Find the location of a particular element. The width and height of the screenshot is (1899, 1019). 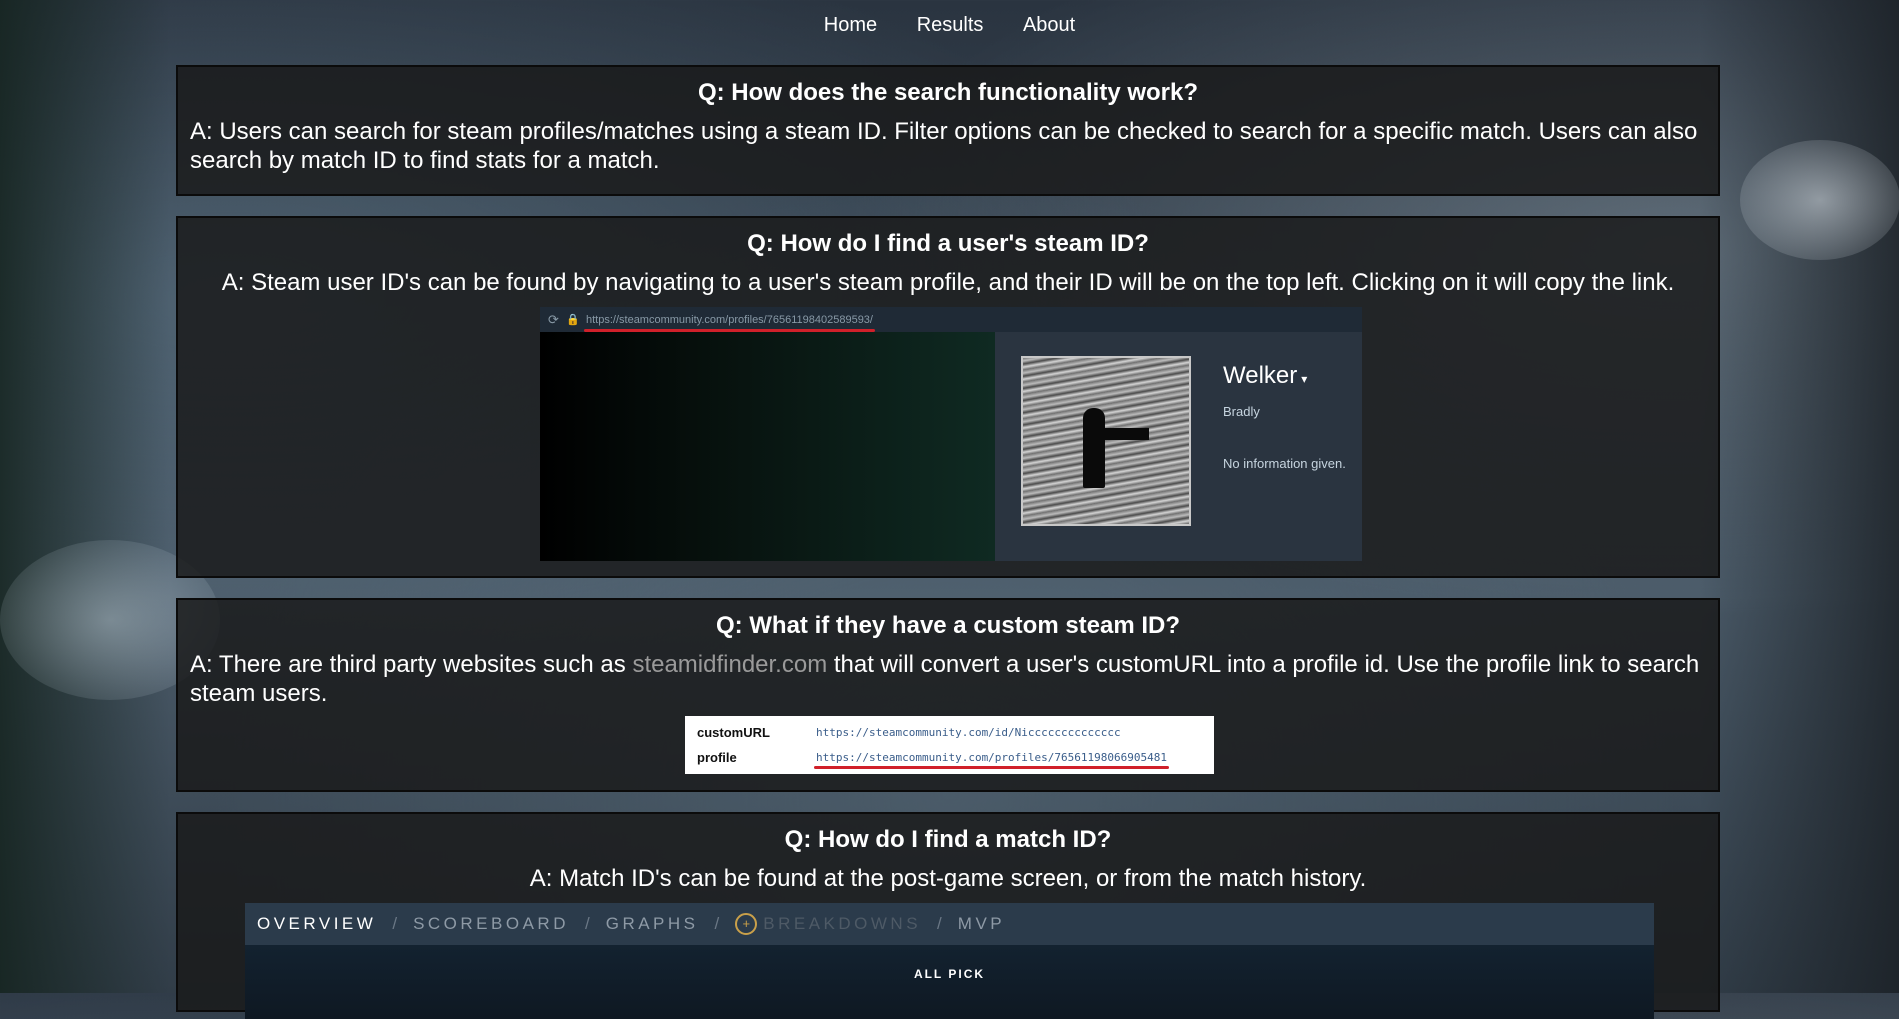

profile-real-name: Bradly is located at coordinates (1241, 411).